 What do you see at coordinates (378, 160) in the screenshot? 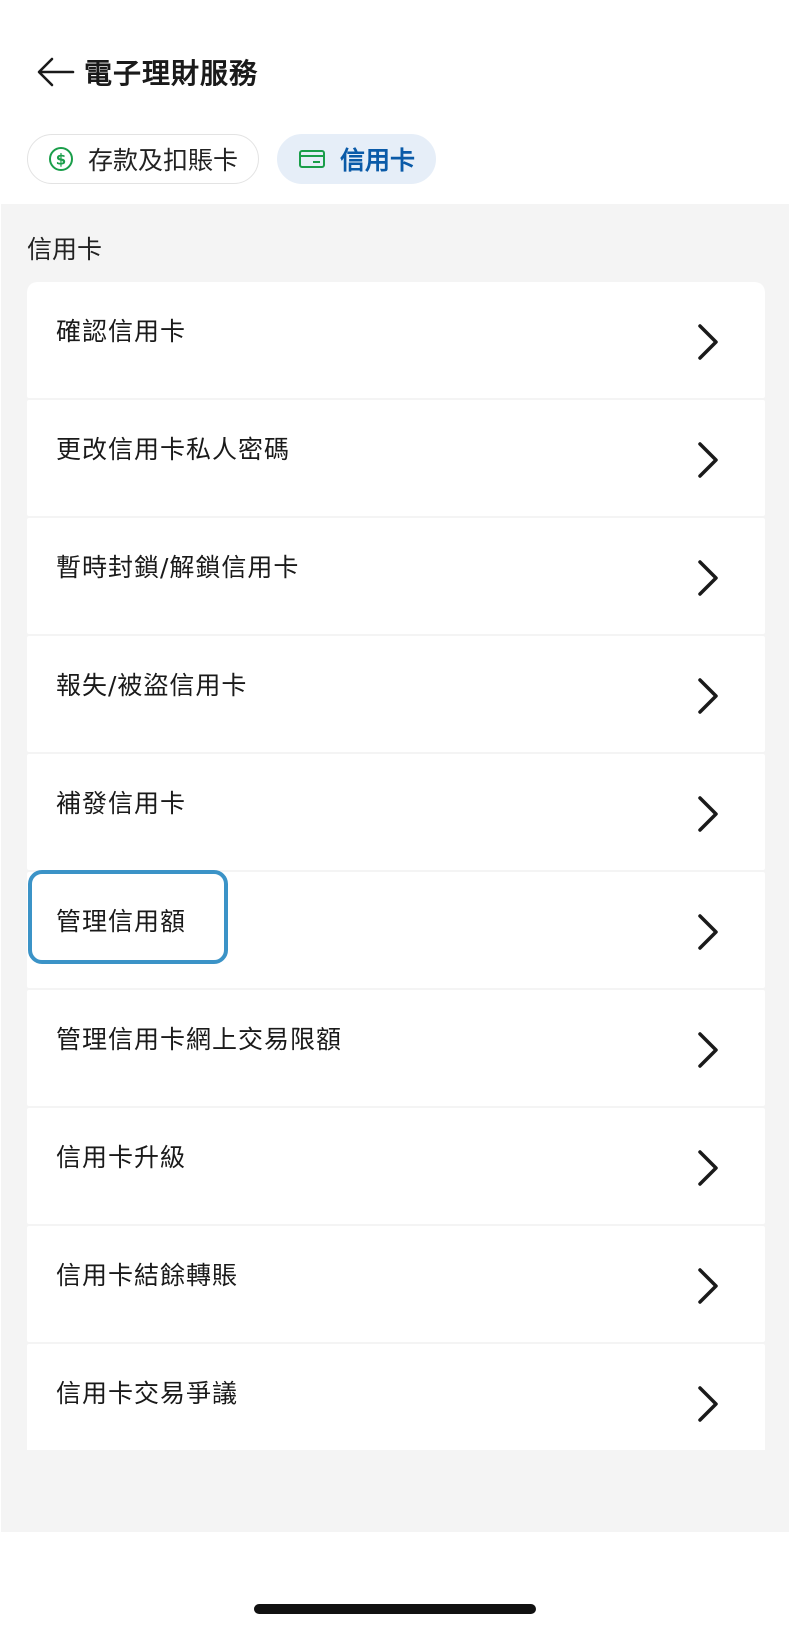
I see `tab-label: 信用卡` at bounding box center [378, 160].